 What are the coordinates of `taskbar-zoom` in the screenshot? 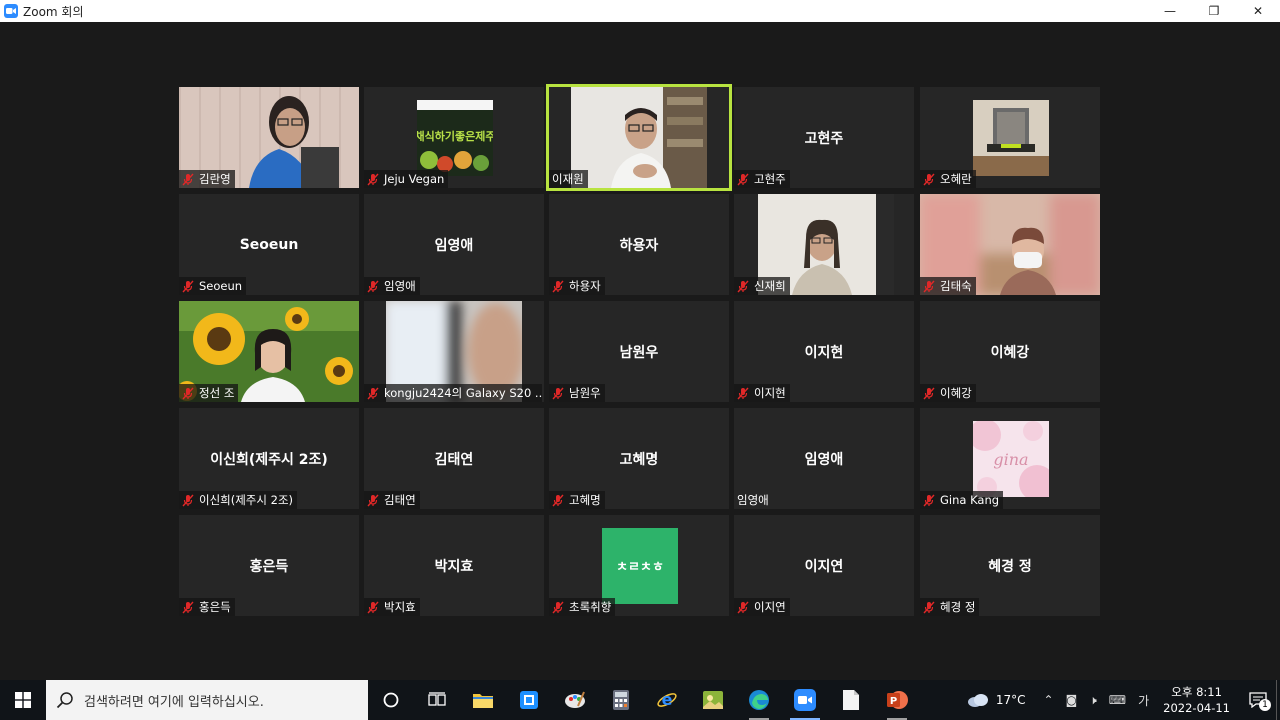 It's located at (805, 700).